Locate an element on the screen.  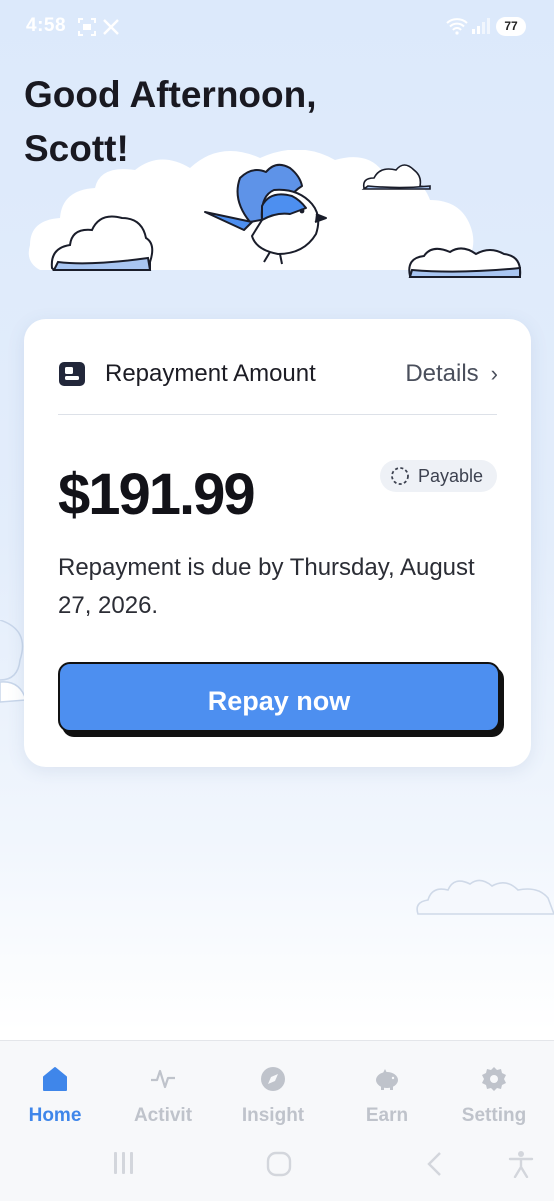
details-link: Details › is located at coordinates (451, 374).